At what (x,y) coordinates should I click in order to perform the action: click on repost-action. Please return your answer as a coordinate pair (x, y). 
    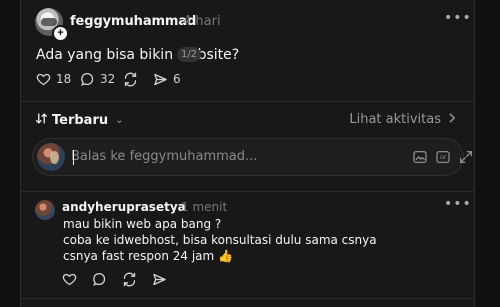
    Looking at the image, I should click on (130, 79).